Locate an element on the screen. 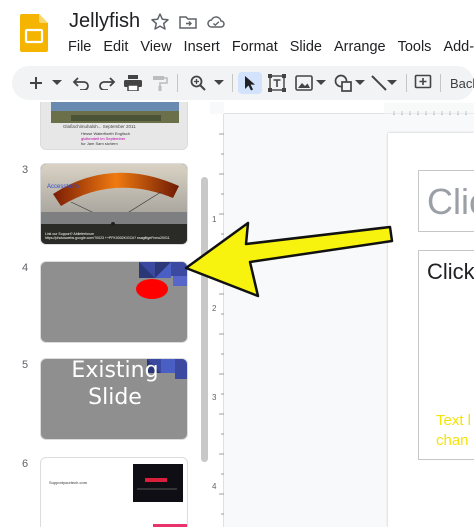 The width and height of the screenshot is (474, 527). background-button: Back is located at coordinates (462, 83).